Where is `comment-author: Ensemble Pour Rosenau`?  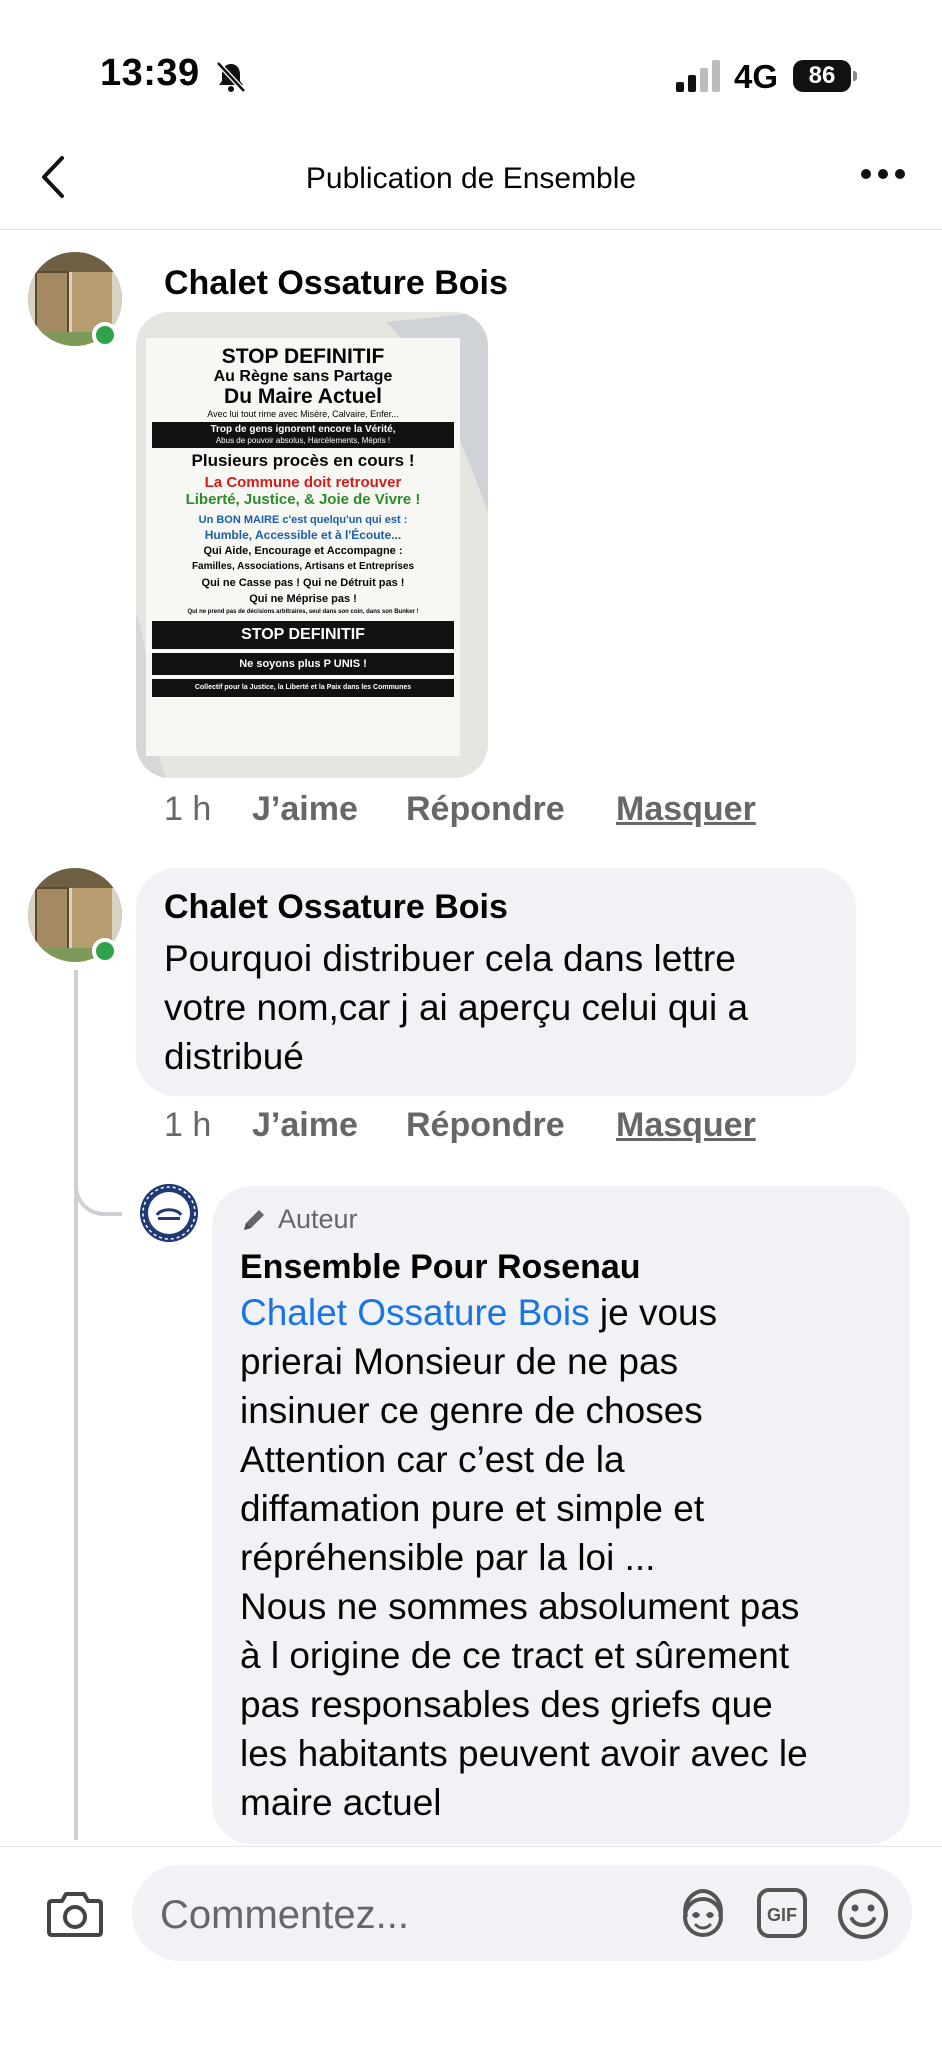
comment-author: Ensemble Pour Rosenau is located at coordinates (440, 1267).